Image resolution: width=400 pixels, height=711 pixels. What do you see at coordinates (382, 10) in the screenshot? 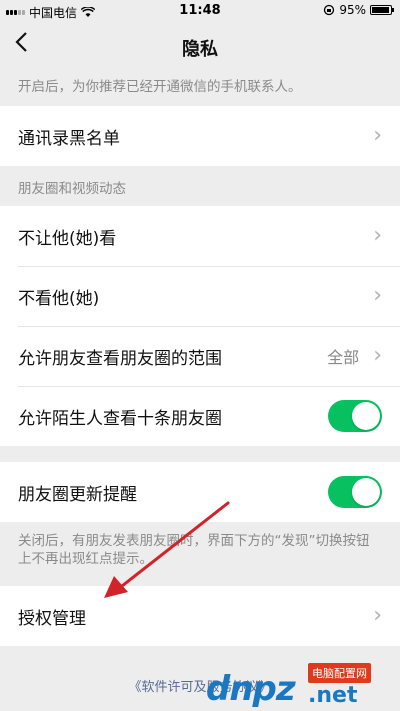
I see `battery-icon` at bounding box center [382, 10].